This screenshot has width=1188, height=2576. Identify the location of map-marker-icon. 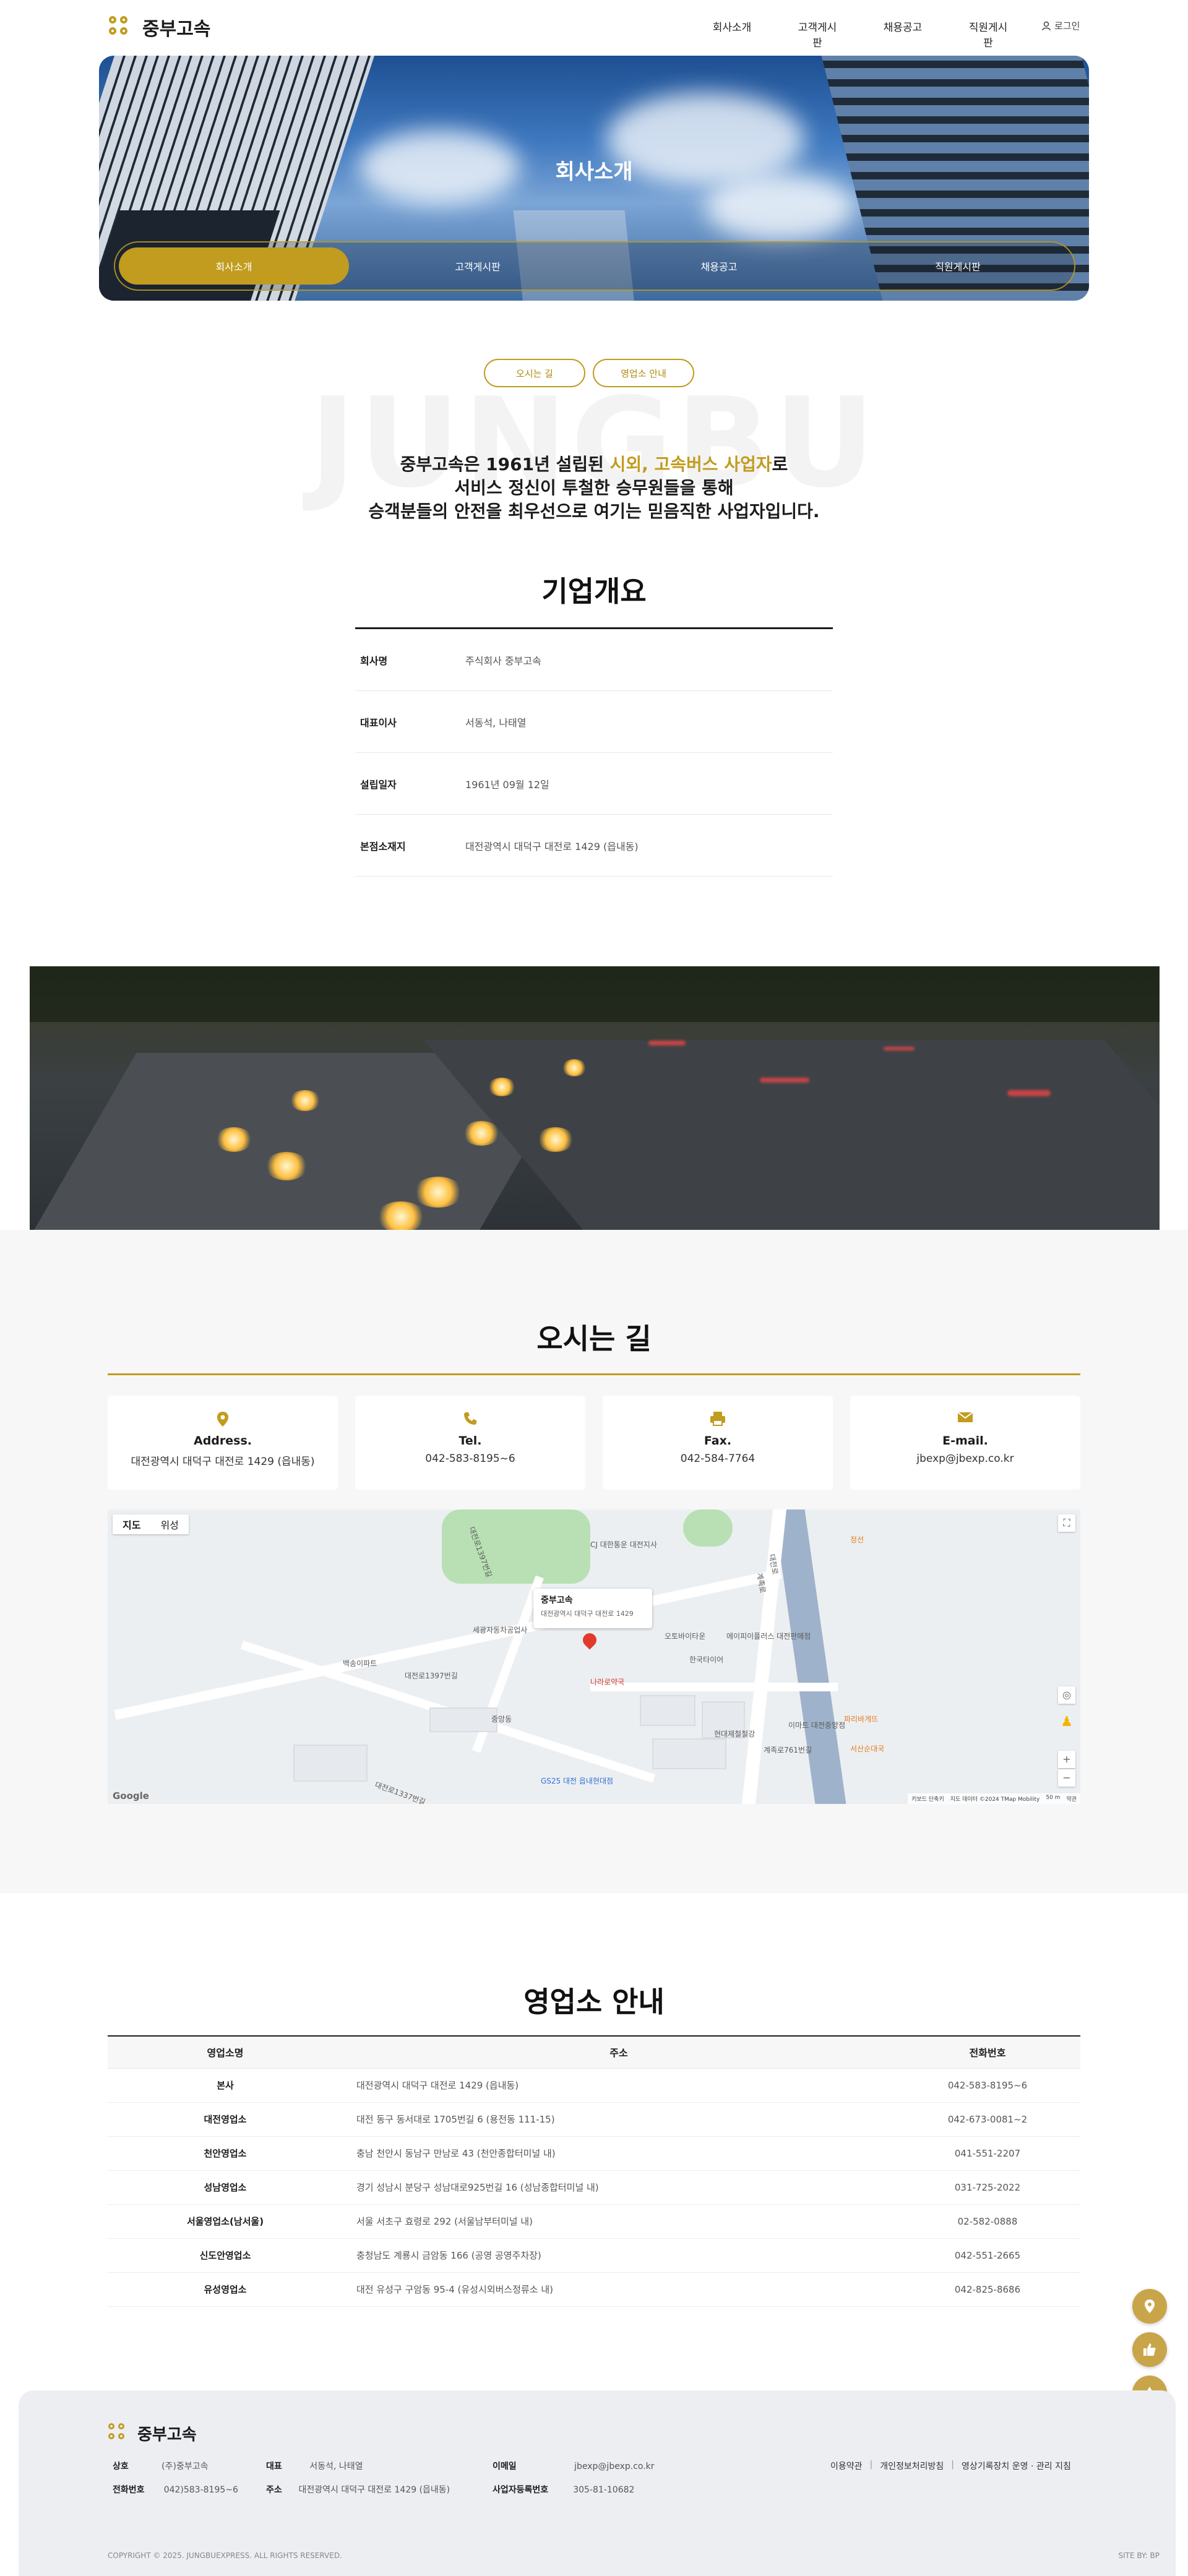
(590, 1640).